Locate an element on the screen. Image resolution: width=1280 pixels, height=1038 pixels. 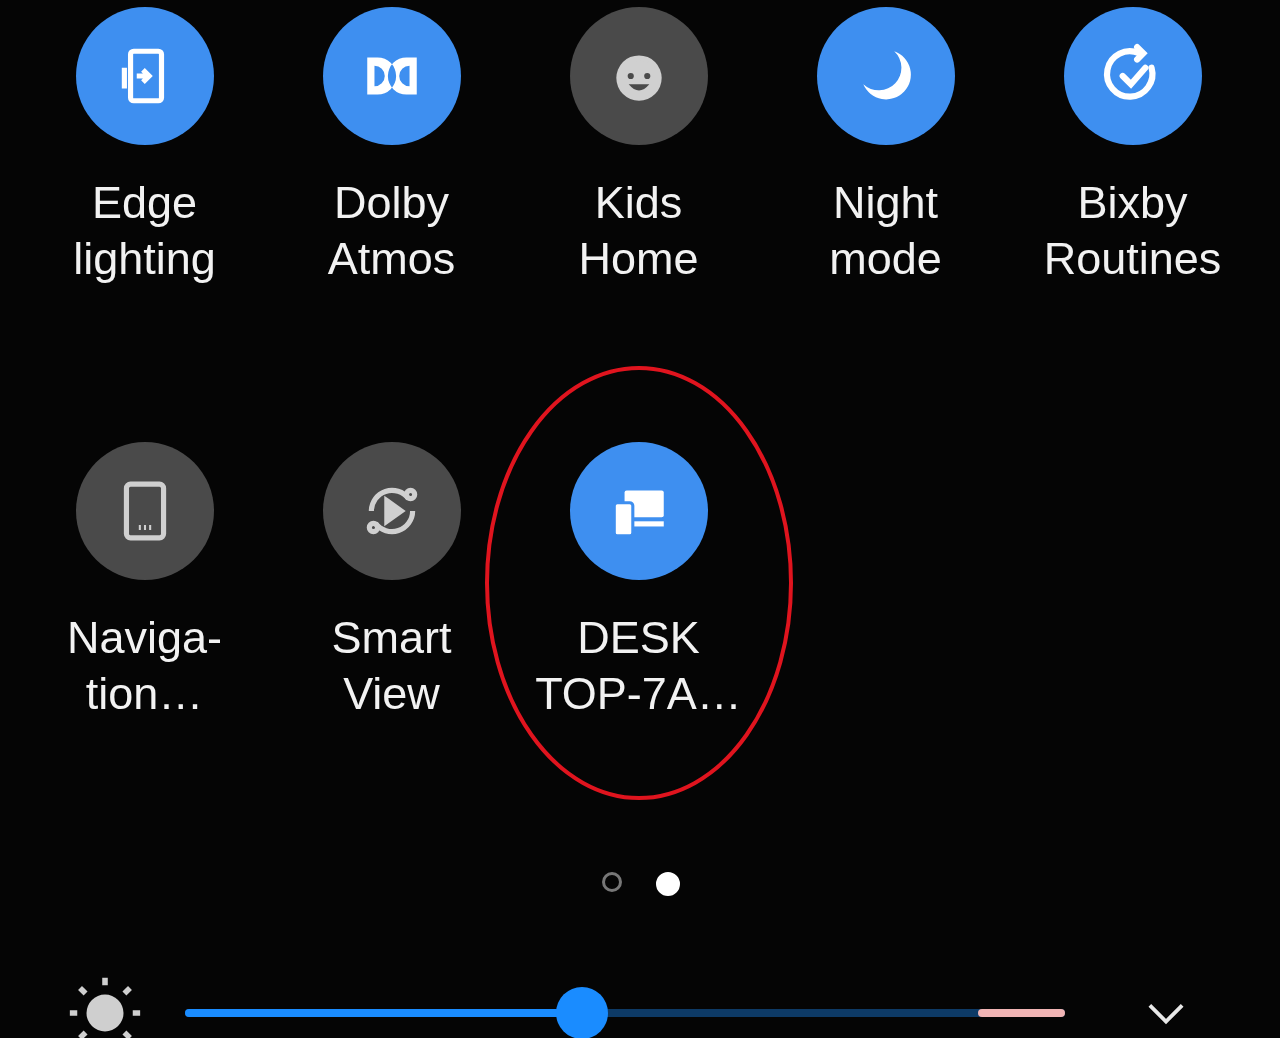
page-indicator-dot is located at coordinates (611, 882).